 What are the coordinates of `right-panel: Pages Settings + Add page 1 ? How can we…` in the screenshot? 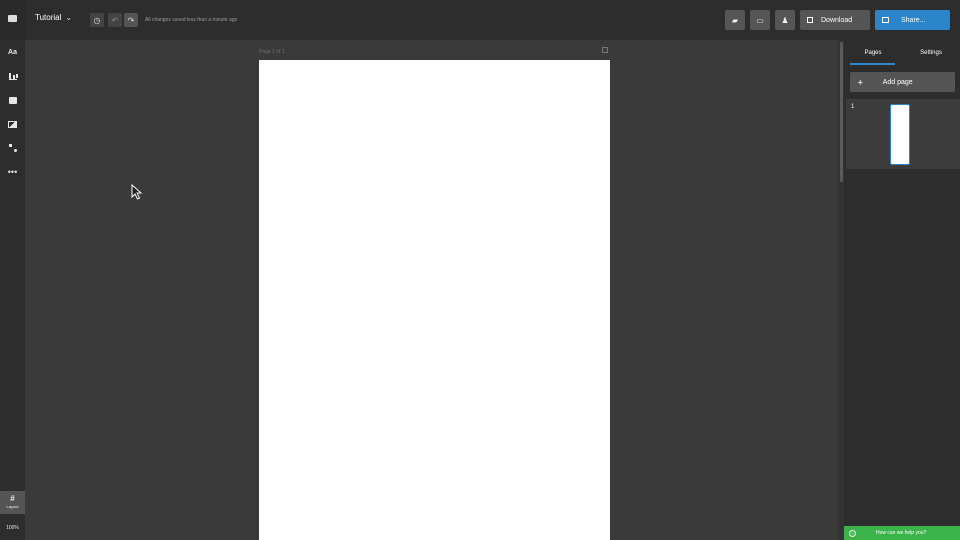 It's located at (902, 290).